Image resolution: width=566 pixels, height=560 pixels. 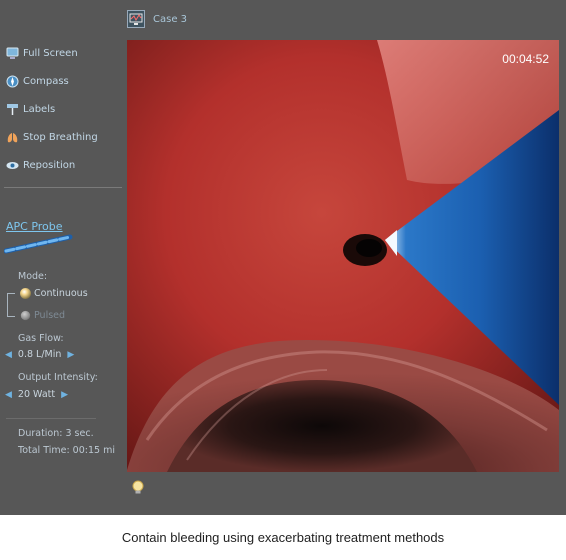 I want to click on monitor-icon, so click(x=12, y=53).